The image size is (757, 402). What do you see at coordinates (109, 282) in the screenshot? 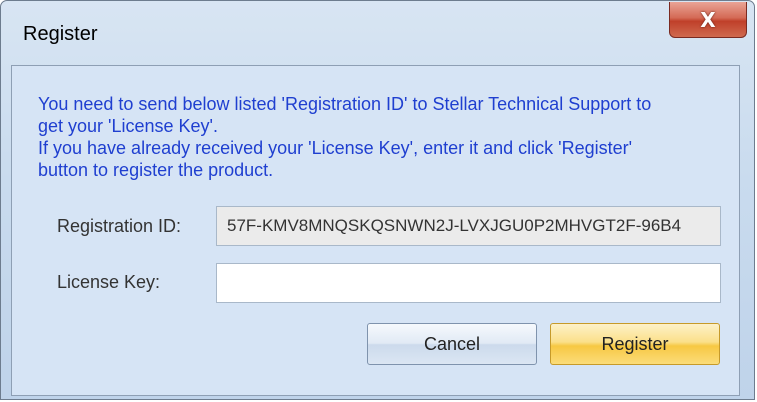
I see `license-key-label: License Key:` at bounding box center [109, 282].